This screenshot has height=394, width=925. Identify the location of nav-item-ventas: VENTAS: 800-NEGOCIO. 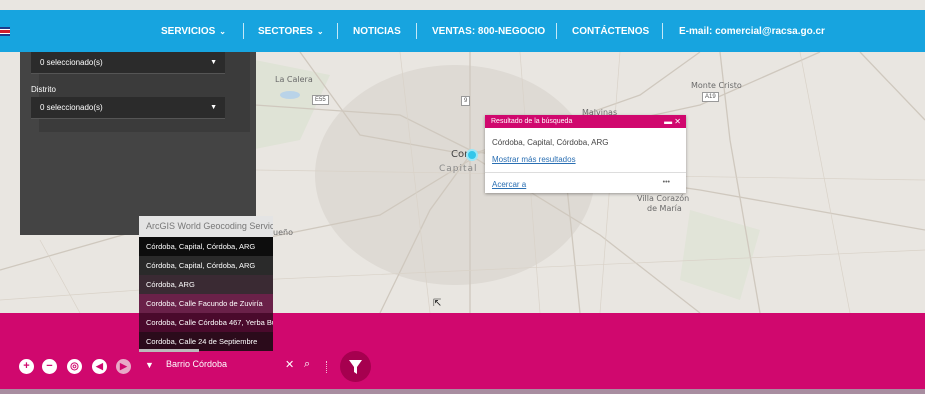
(488, 31).